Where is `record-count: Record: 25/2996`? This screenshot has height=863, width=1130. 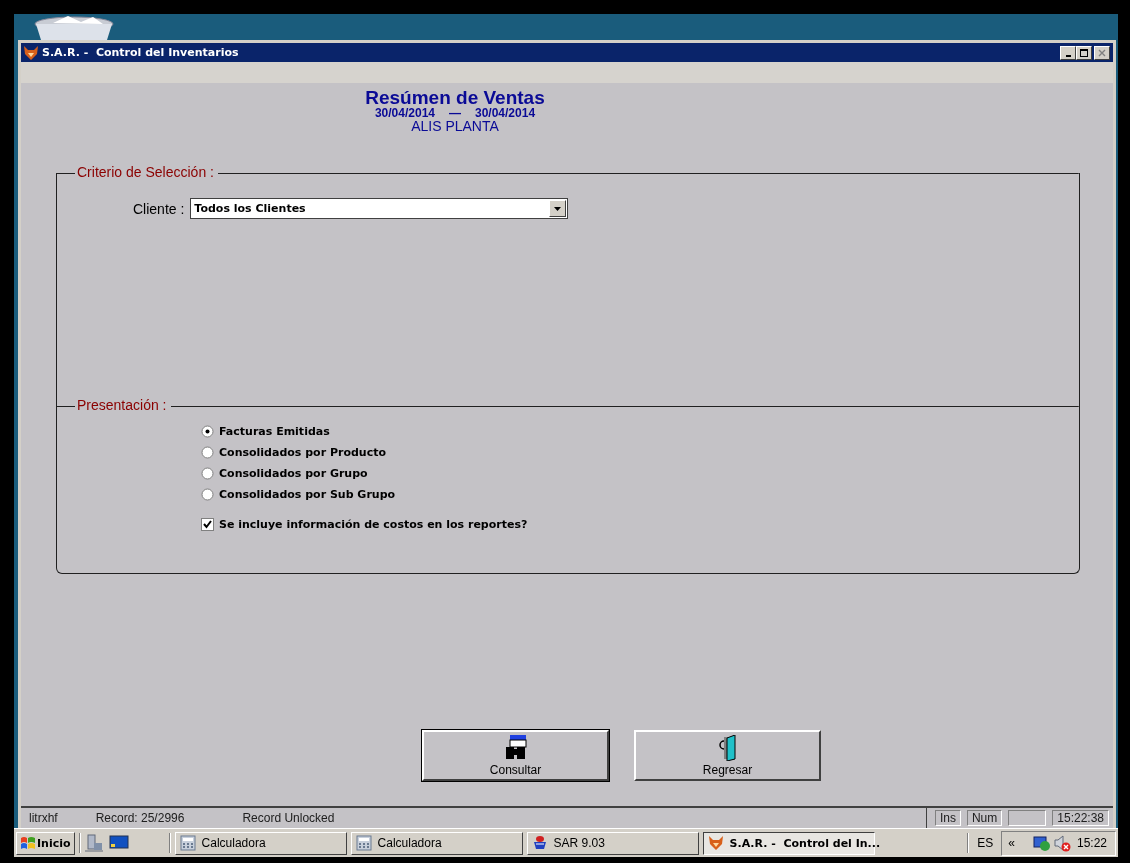 record-count: Record: 25/2996 is located at coordinates (140, 818).